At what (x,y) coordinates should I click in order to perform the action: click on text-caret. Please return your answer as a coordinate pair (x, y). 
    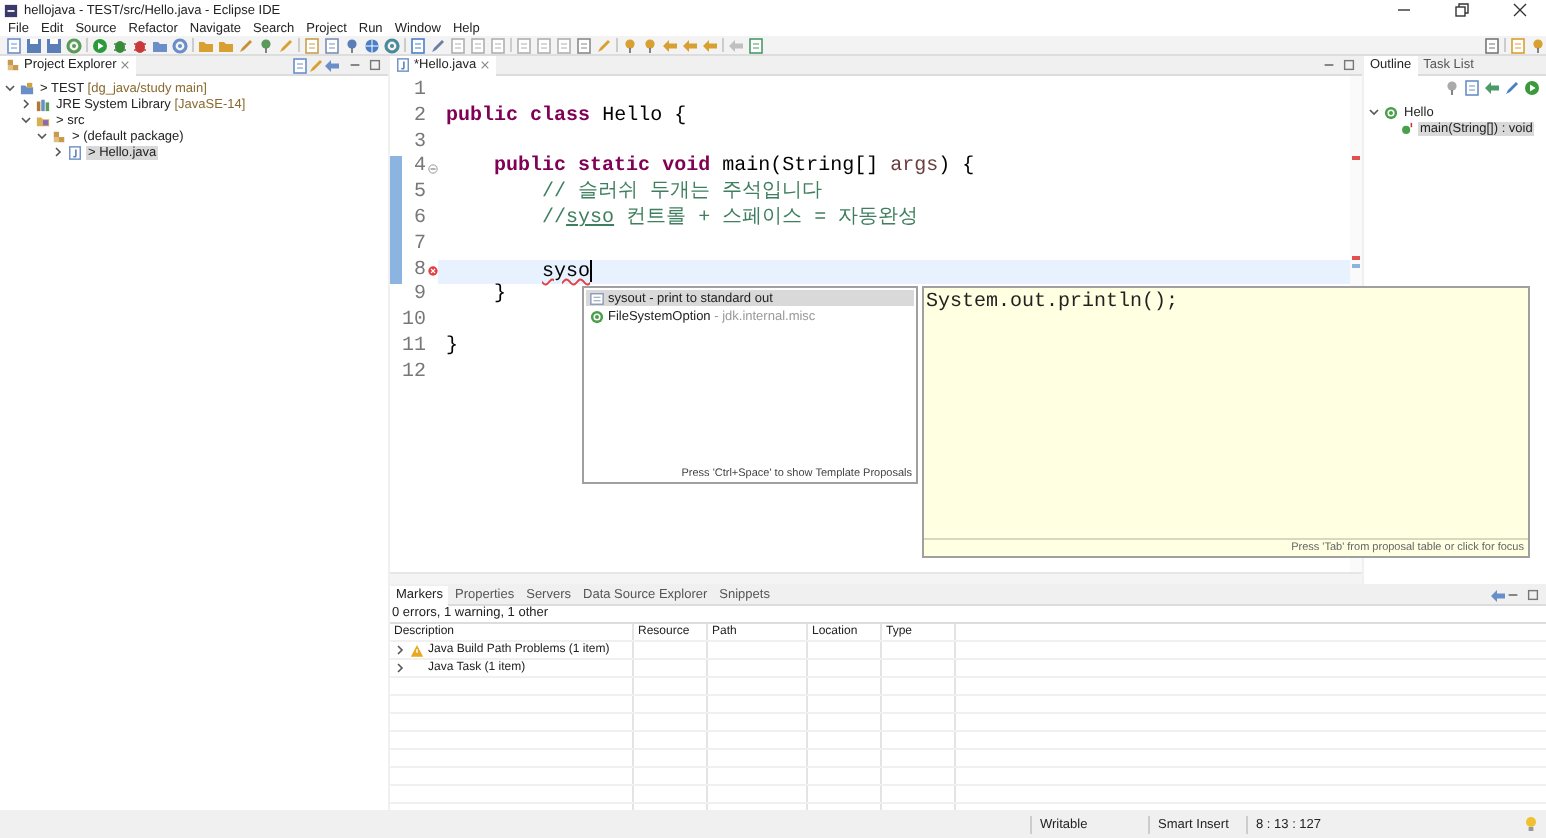
    Looking at the image, I should click on (591, 270).